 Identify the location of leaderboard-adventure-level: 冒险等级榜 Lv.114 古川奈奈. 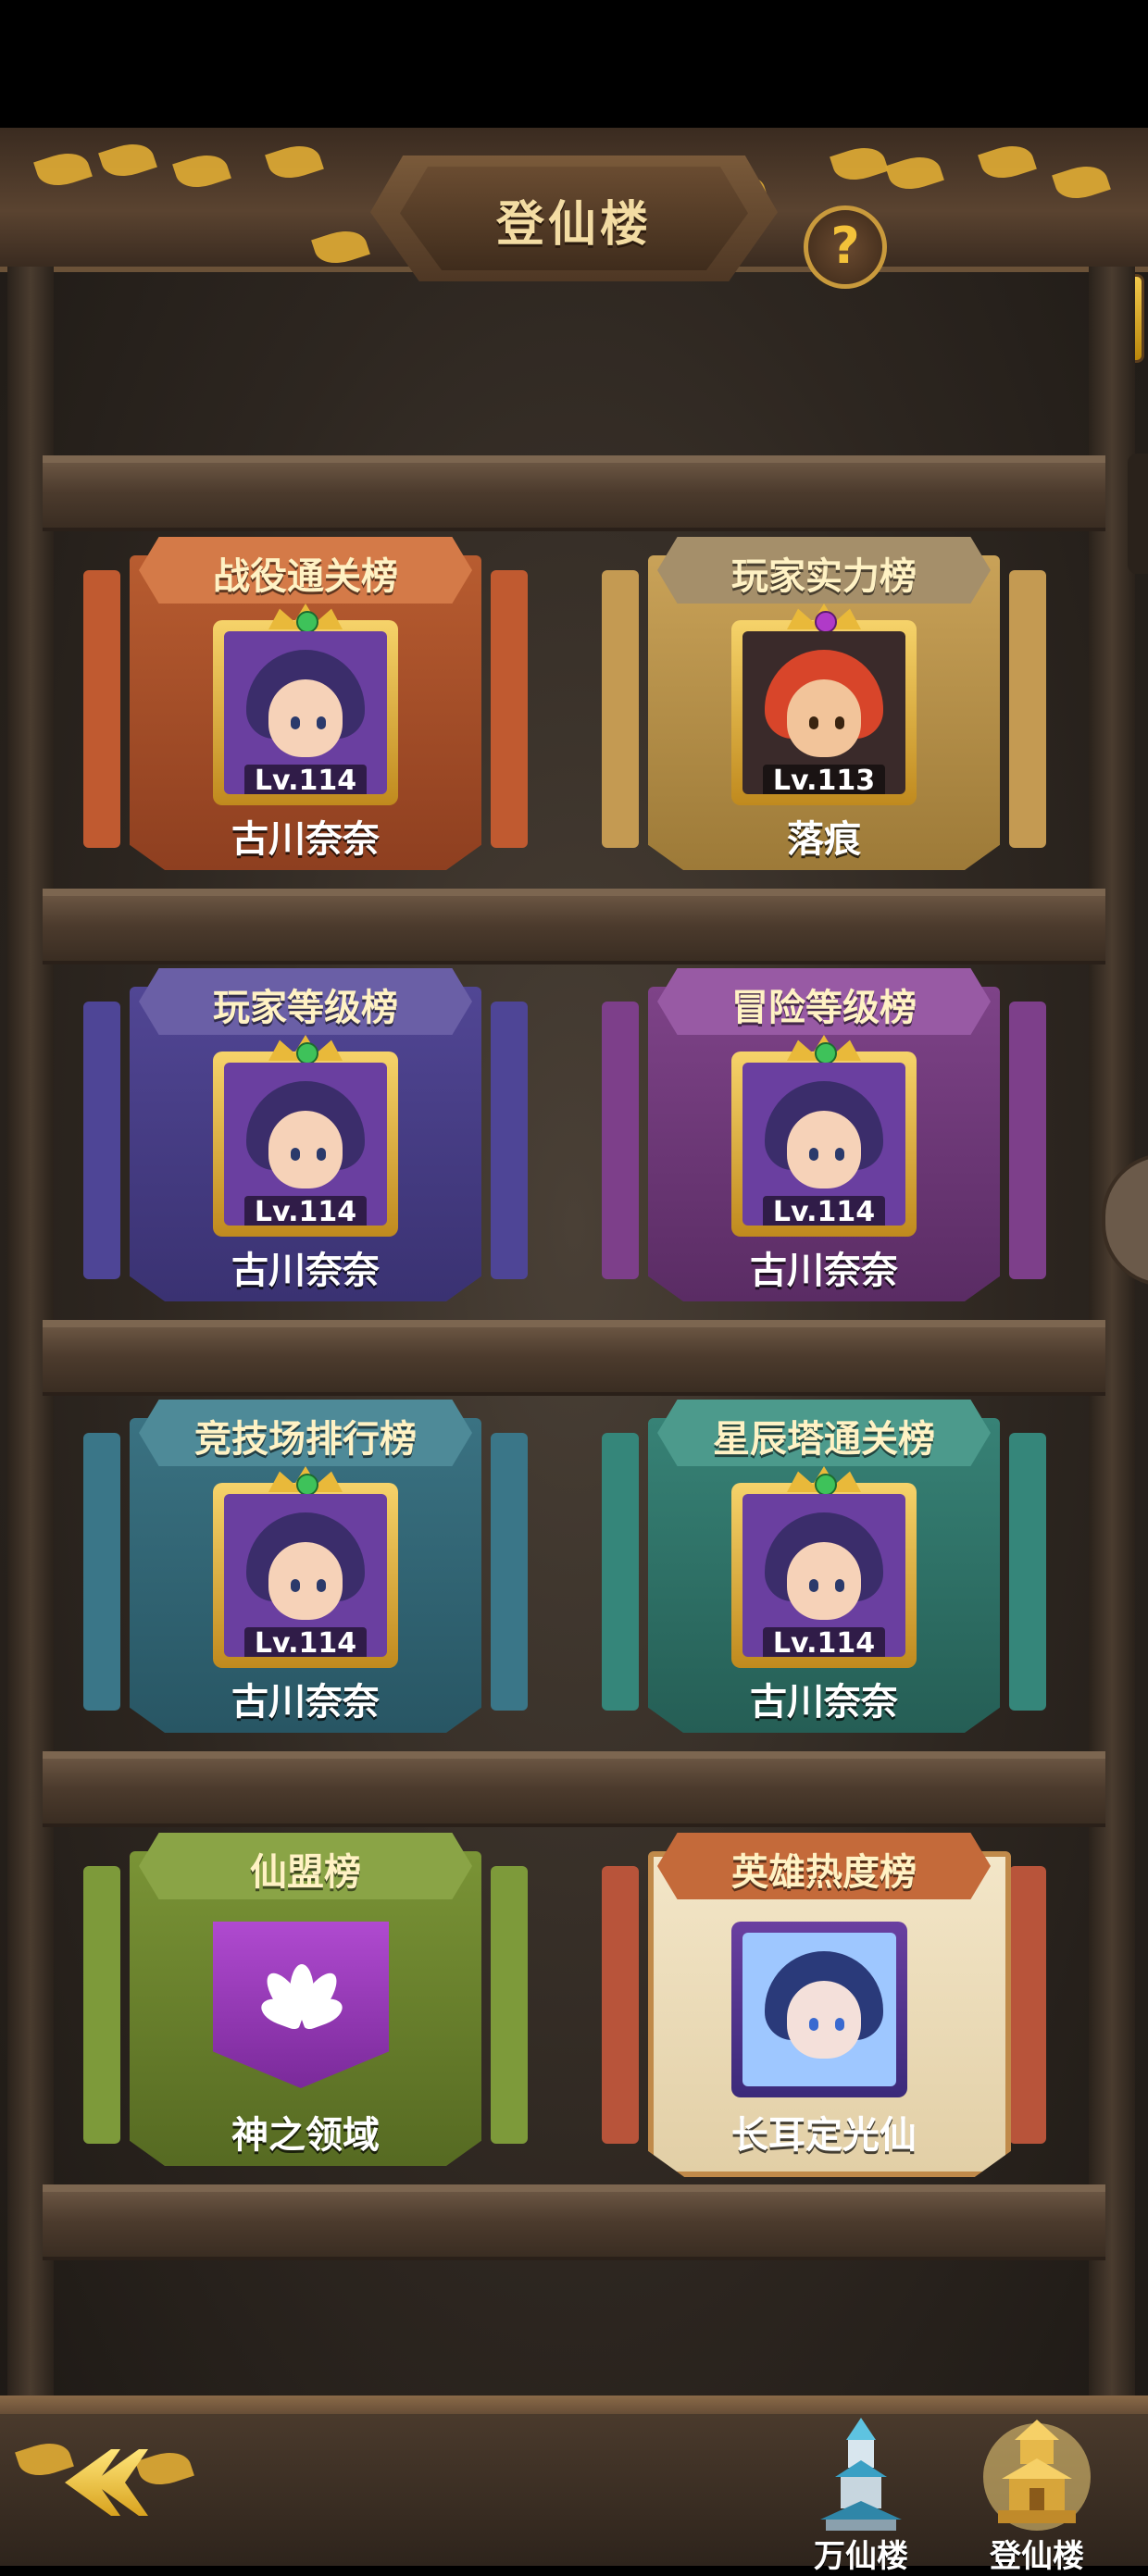
(824, 1144).